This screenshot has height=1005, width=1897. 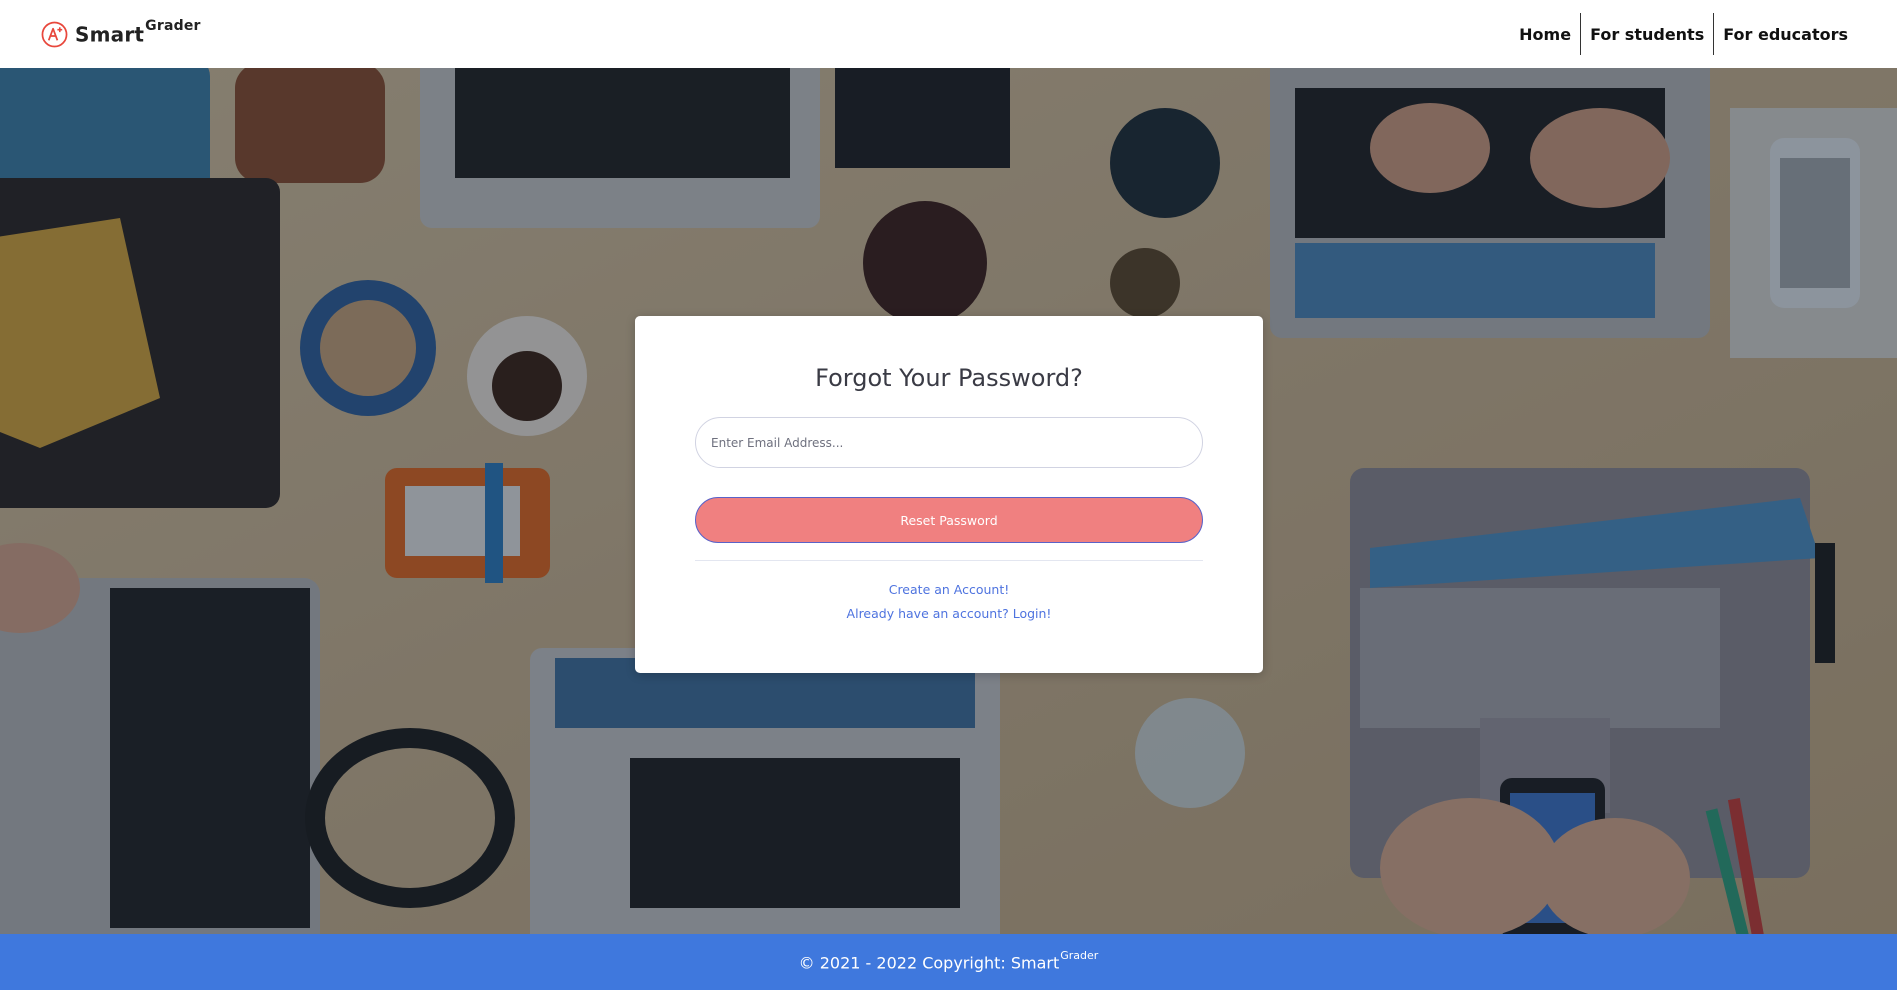 What do you see at coordinates (949, 560) in the screenshot?
I see `card-divider` at bounding box center [949, 560].